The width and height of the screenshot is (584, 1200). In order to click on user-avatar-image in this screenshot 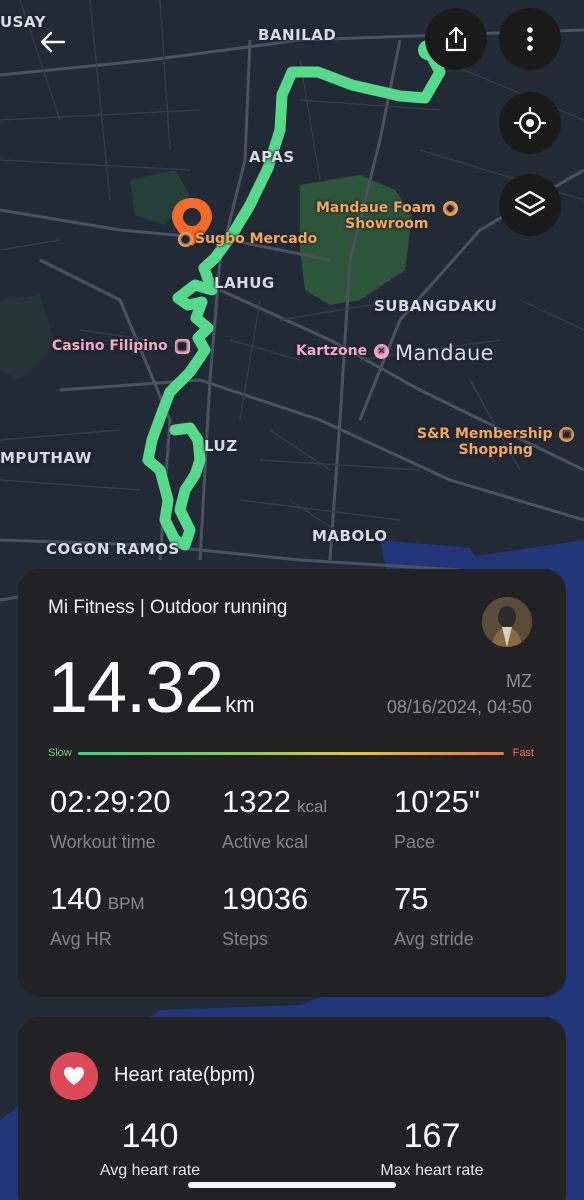, I will do `click(507, 622)`.